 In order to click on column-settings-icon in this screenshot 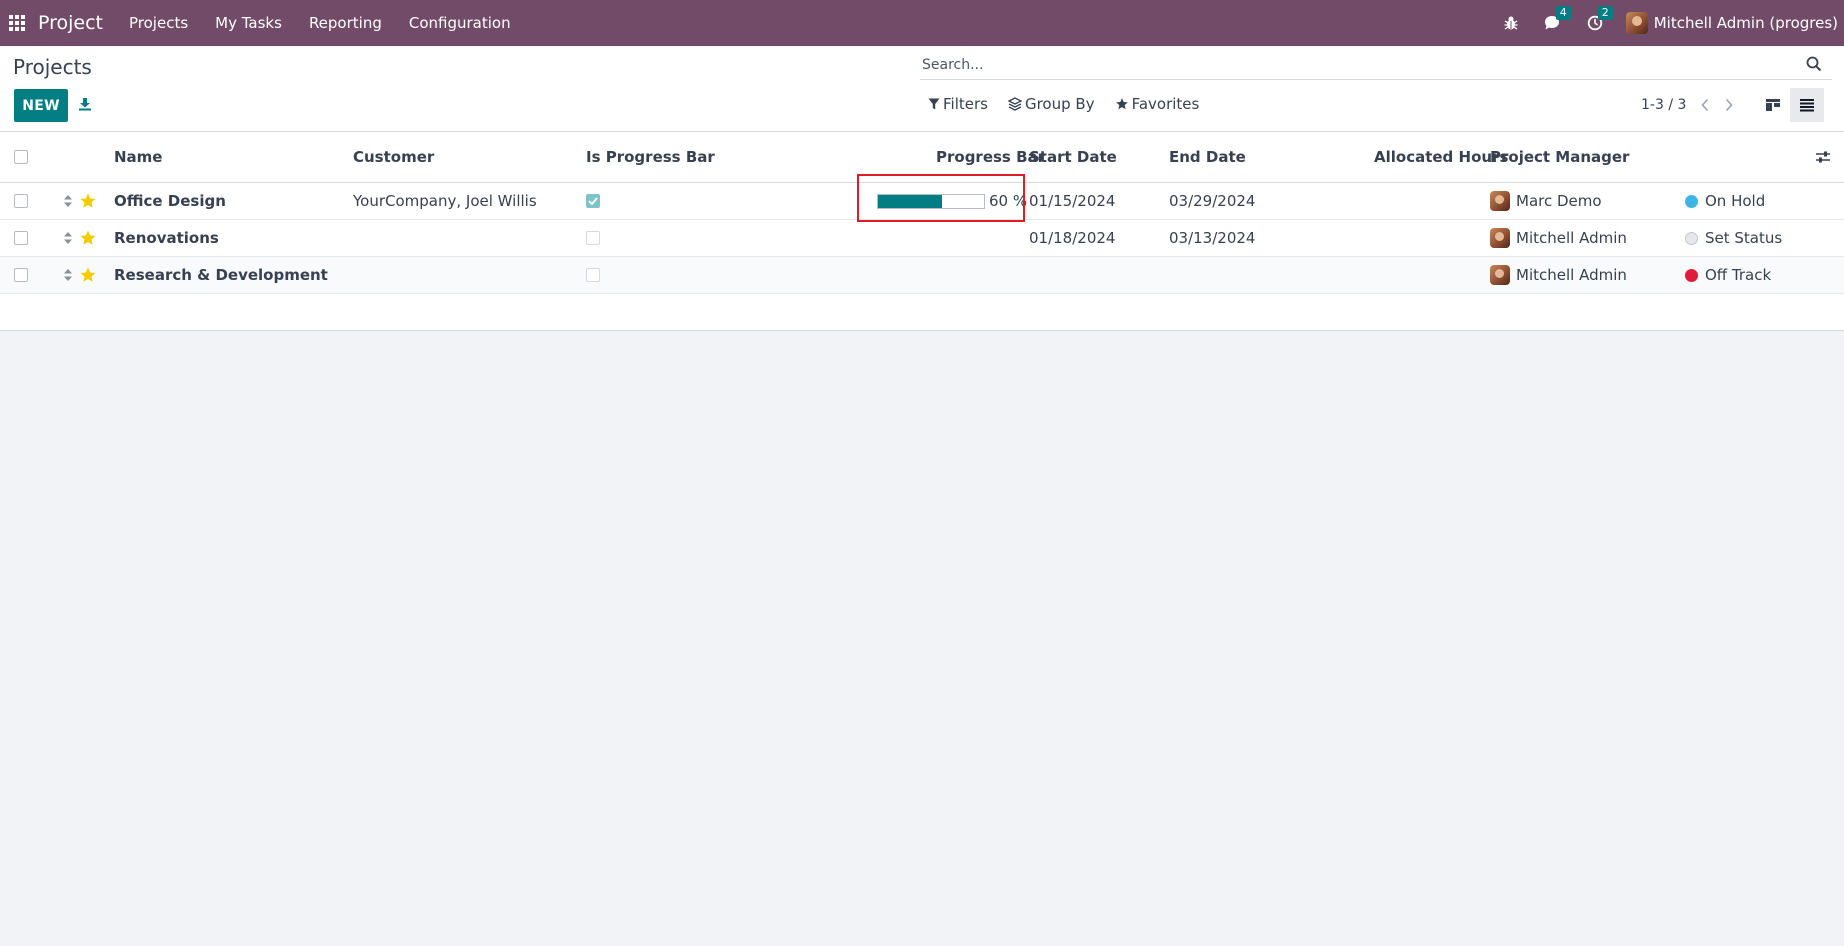, I will do `click(1823, 157)`.